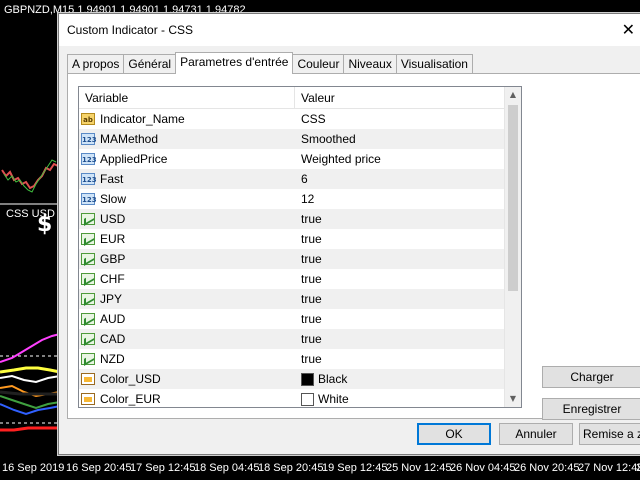  Describe the element at coordinates (187, 159) in the screenshot. I see `variable-cell: 123 AppliedPrice` at that location.